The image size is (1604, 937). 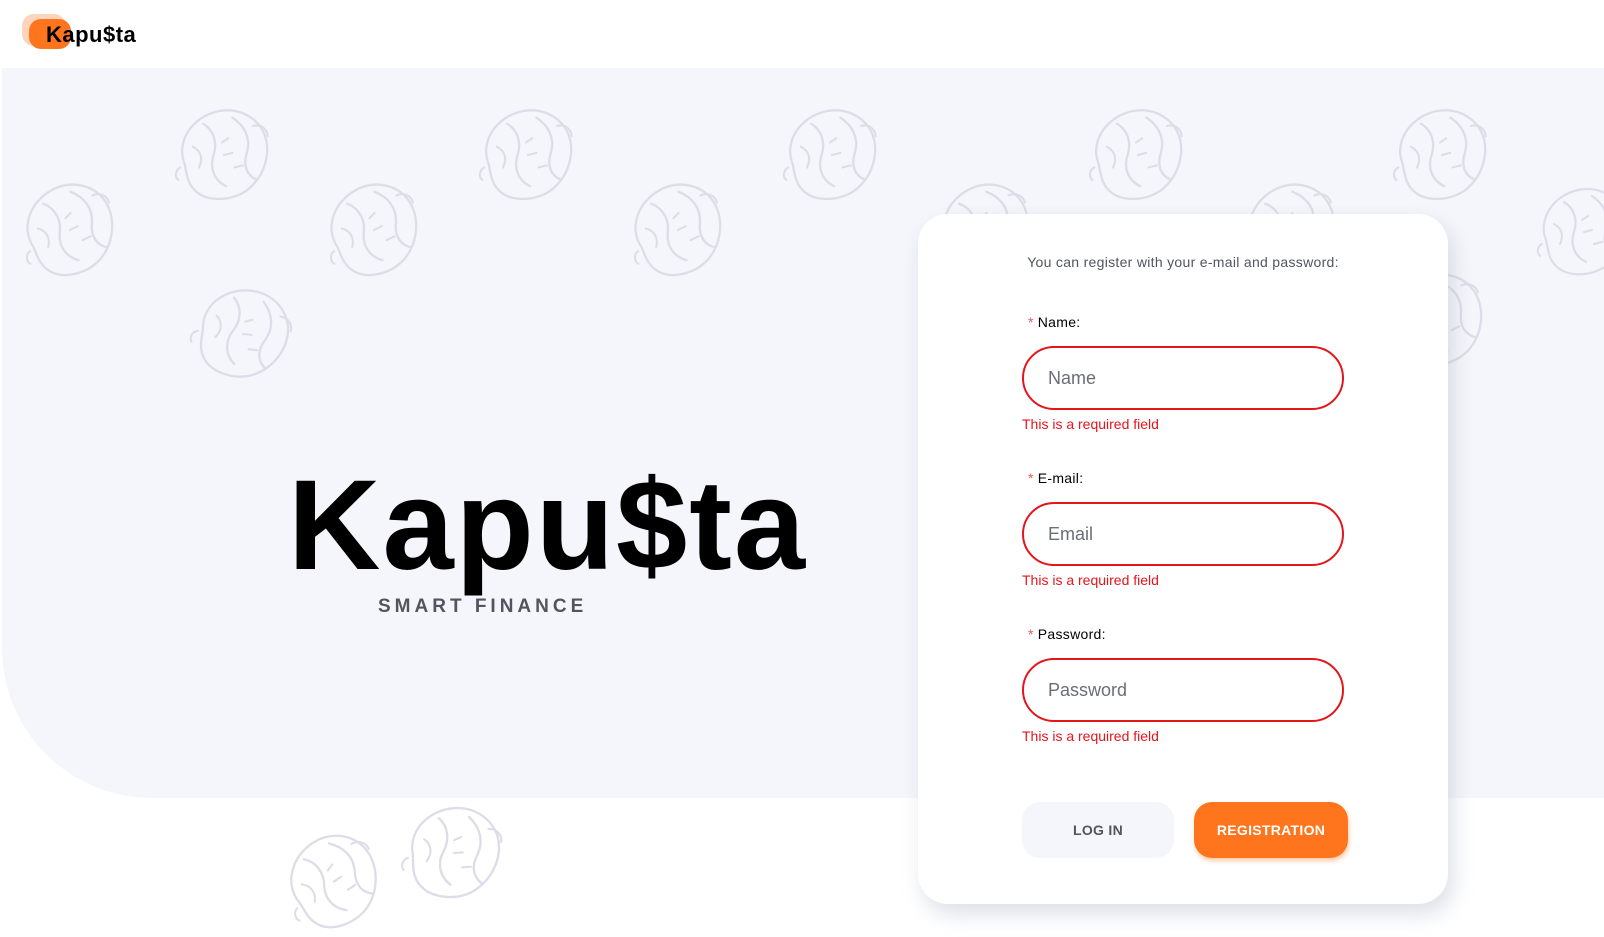 I want to click on password-label-text: Password:, so click(x=1071, y=634).